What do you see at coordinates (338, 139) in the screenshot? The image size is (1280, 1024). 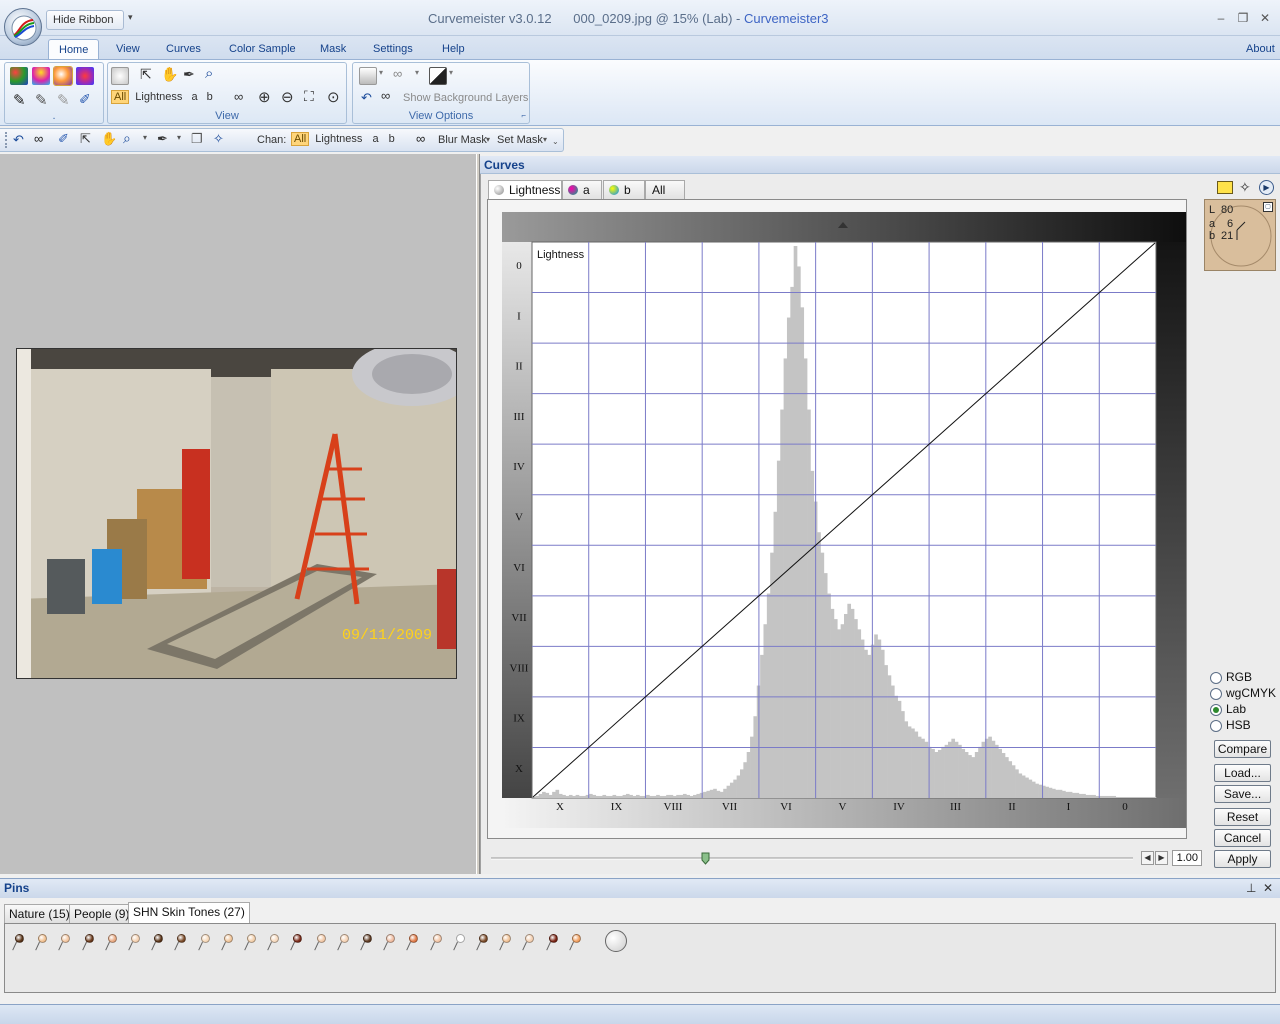 I see `toolbar-channel-lightness: Lightness` at bounding box center [338, 139].